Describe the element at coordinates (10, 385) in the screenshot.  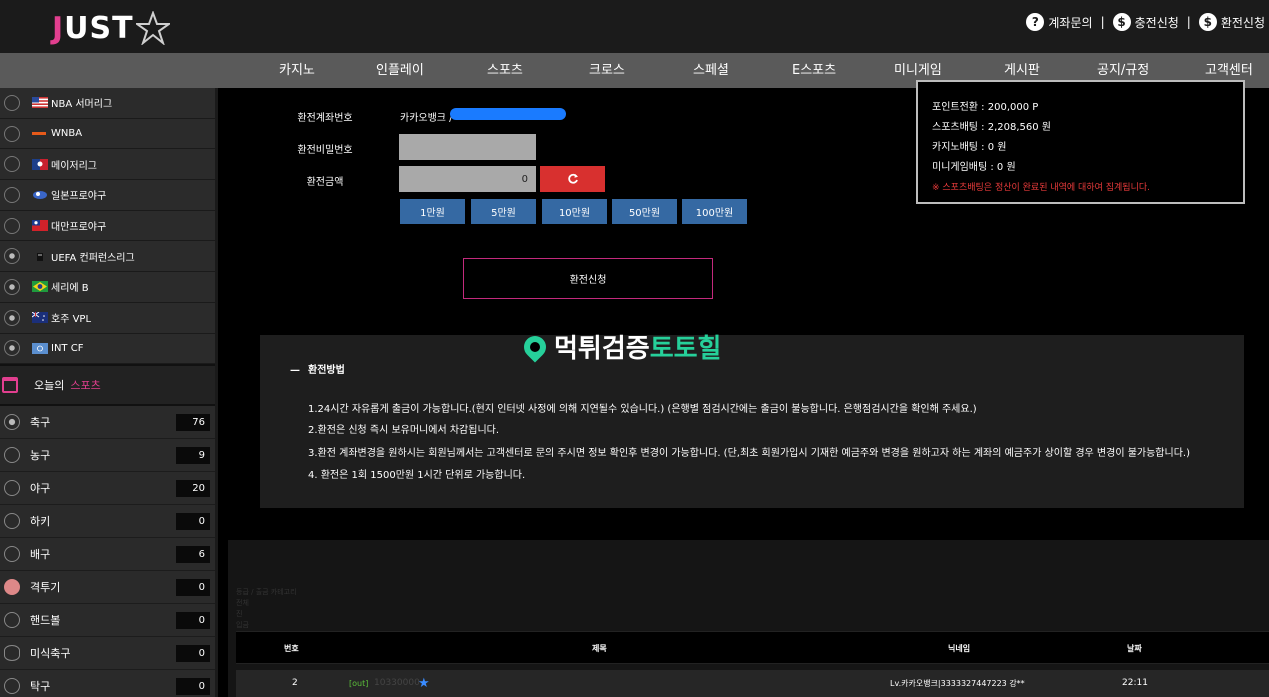
I see `calendar-icon` at that location.